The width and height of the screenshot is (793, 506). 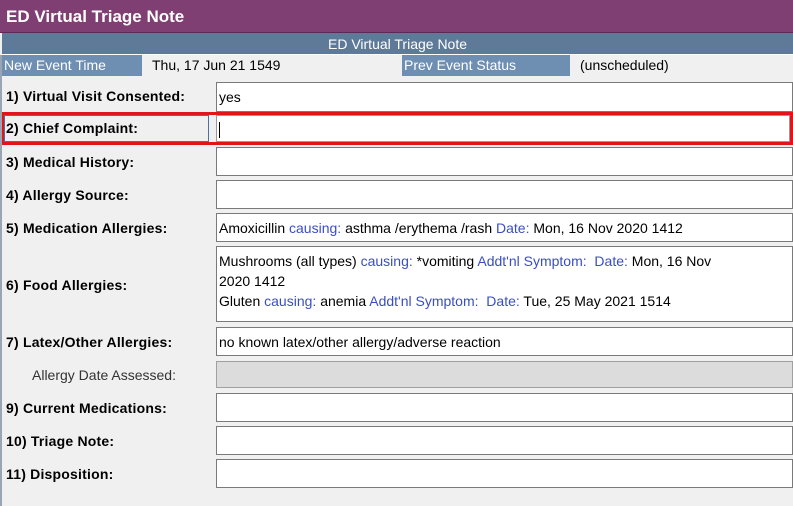 I want to click on event-status-label: Prev Event Status, so click(x=486, y=65).